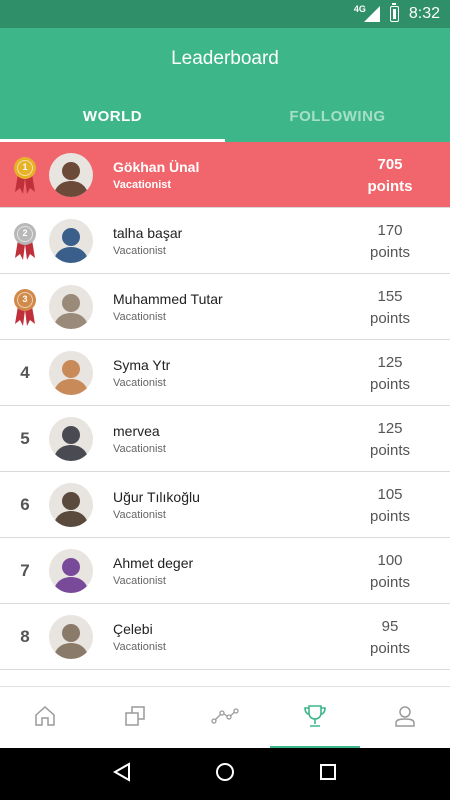 Image resolution: width=450 pixels, height=800 pixels. What do you see at coordinates (168, 299) in the screenshot?
I see `user-name: Muhammed Tutar` at bounding box center [168, 299].